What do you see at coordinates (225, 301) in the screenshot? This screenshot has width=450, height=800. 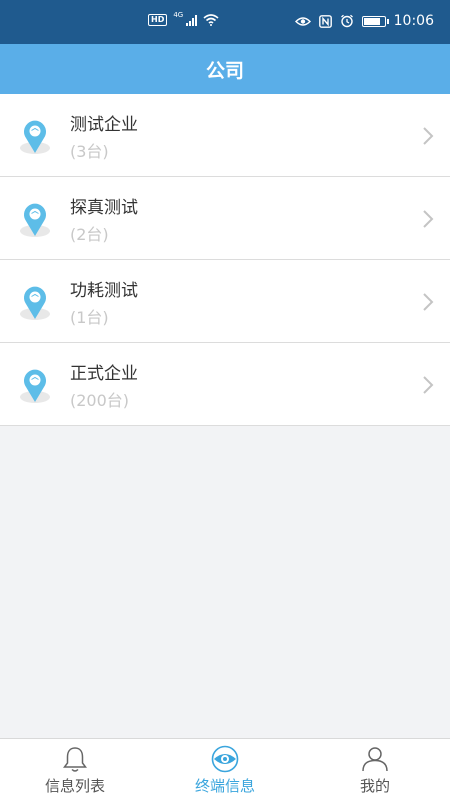 I see `list-item: 功耗测试 (1台)` at bounding box center [225, 301].